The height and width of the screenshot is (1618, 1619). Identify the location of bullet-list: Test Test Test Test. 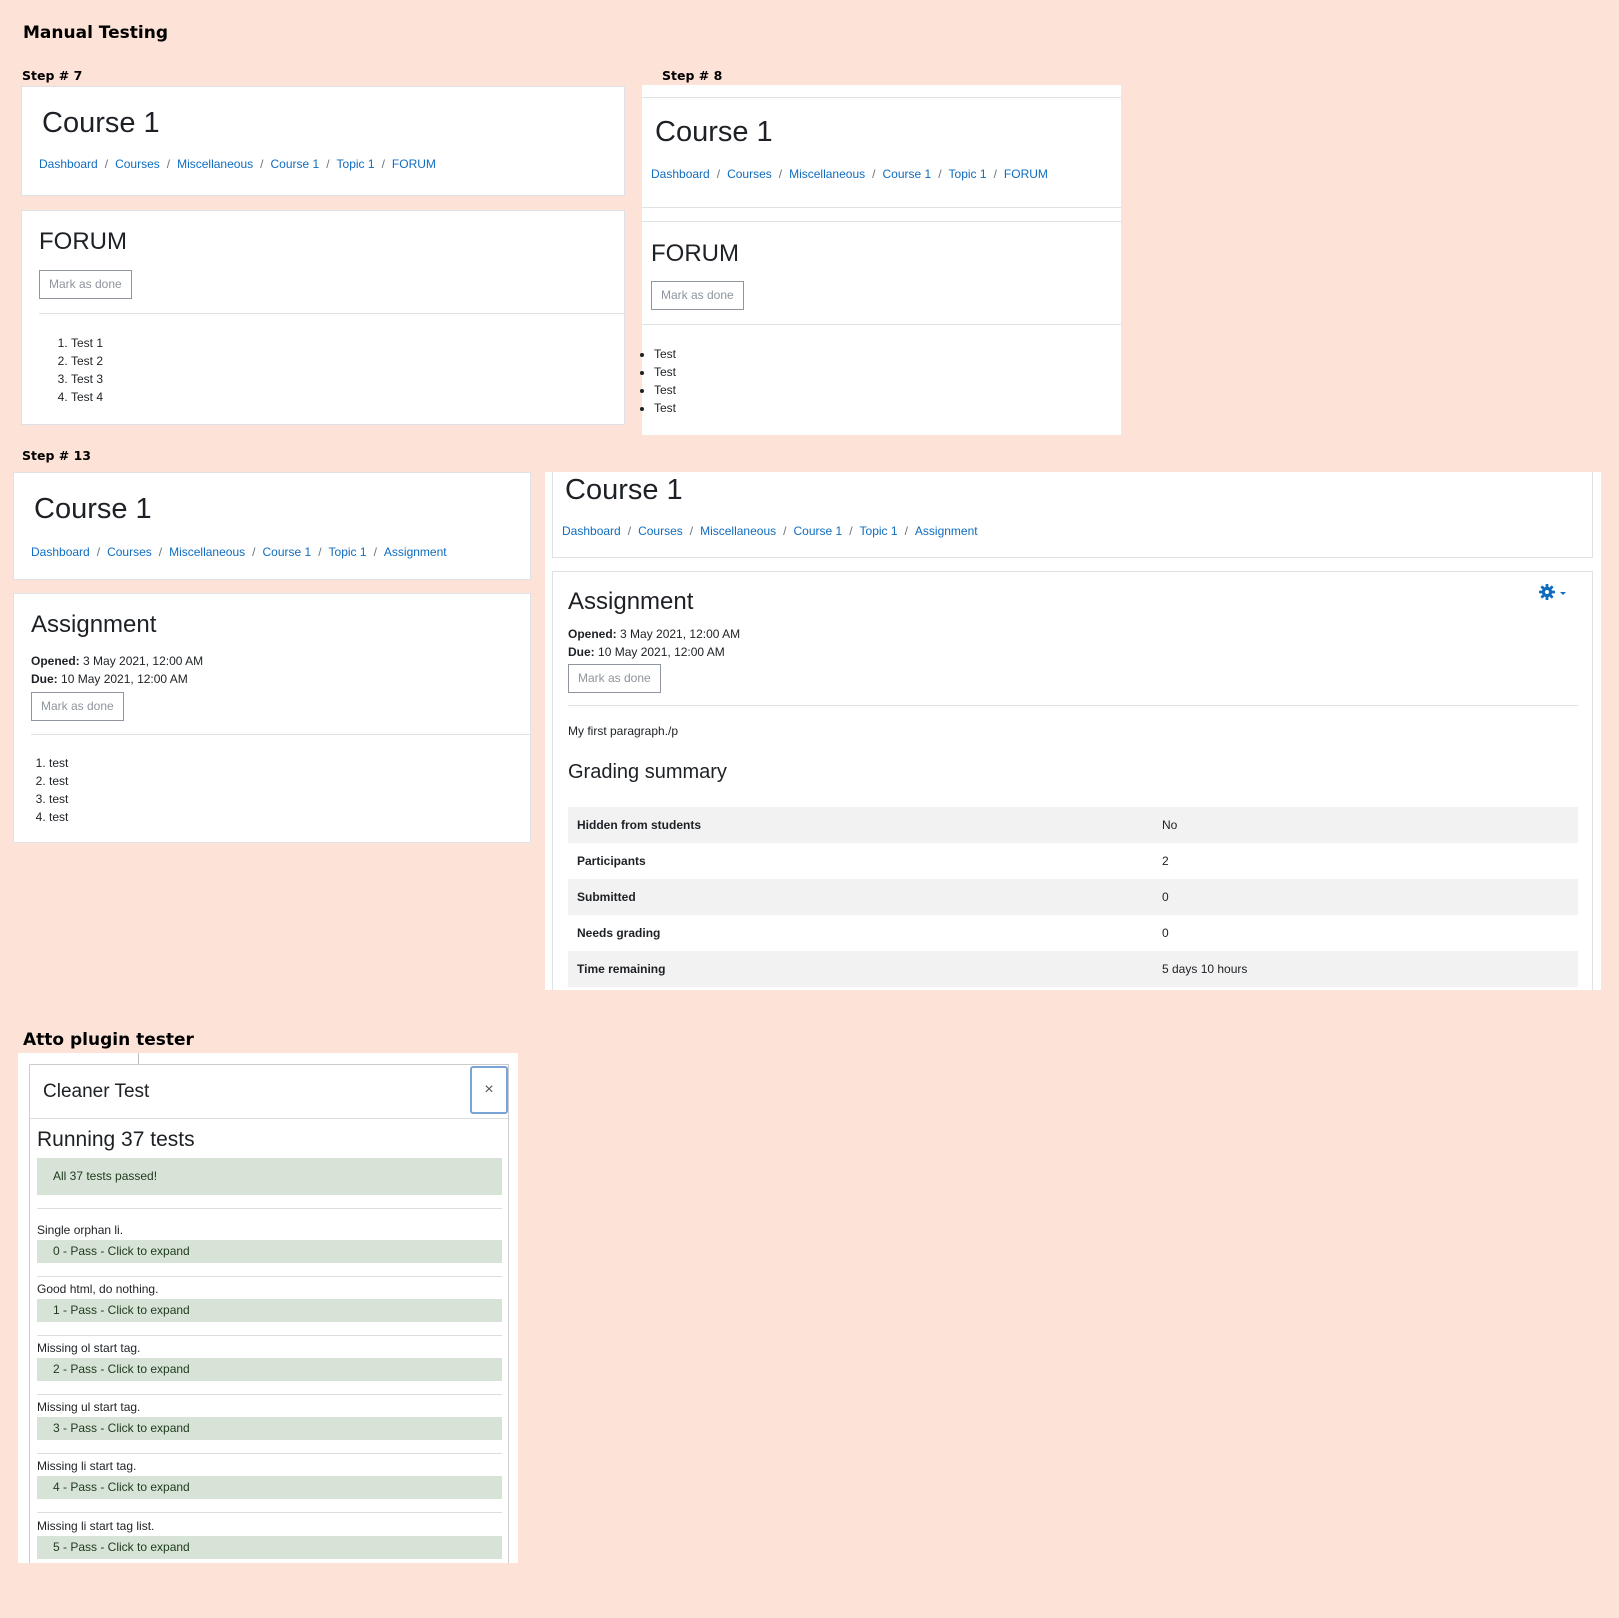
(653, 381).